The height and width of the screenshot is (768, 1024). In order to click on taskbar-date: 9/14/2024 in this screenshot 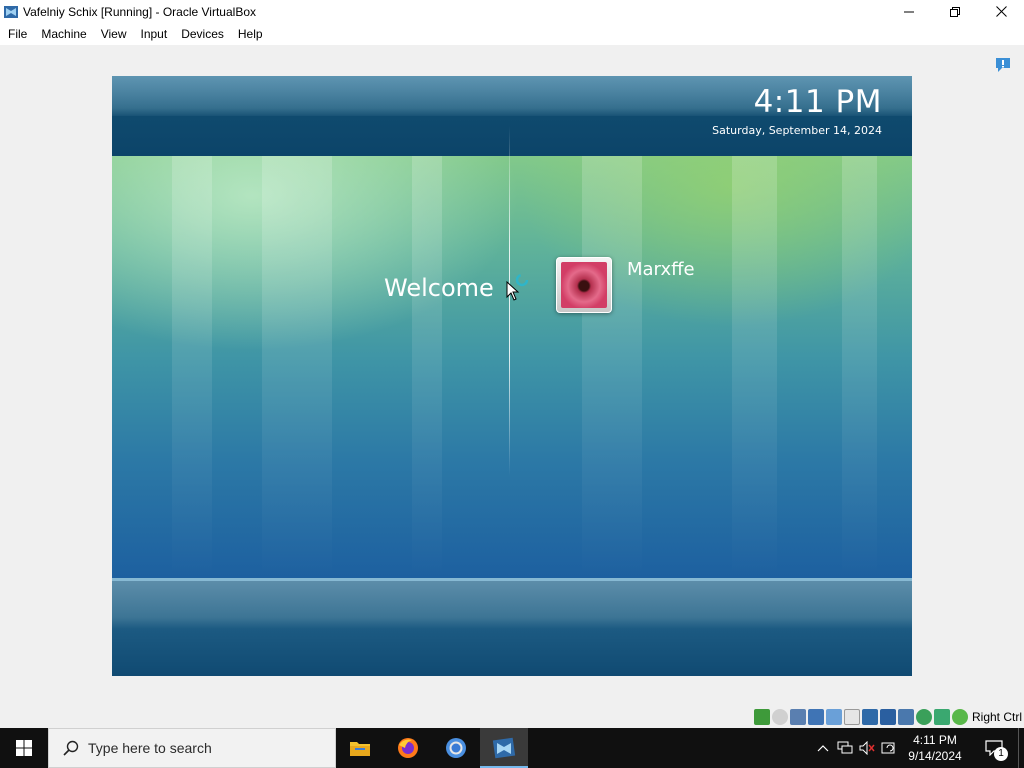, I will do `click(935, 756)`.